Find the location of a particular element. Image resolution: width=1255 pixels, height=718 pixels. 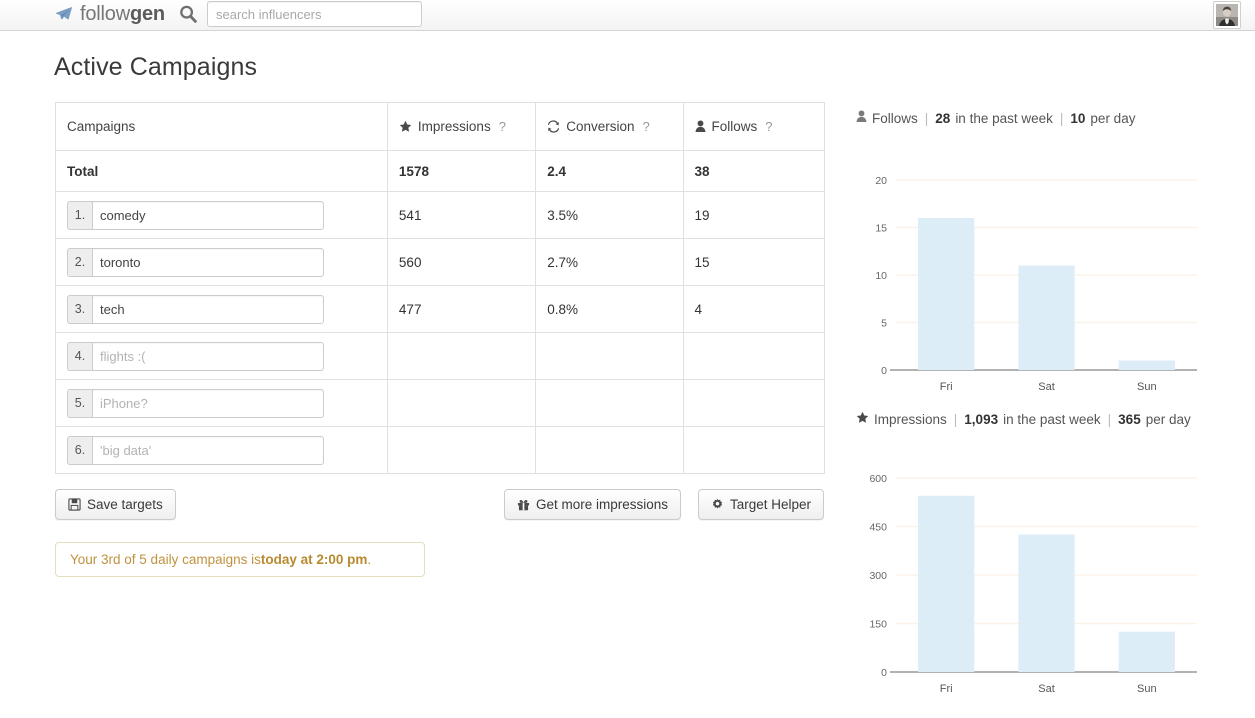

get-more-impressions-button: Get more impressions is located at coordinates (593, 504).